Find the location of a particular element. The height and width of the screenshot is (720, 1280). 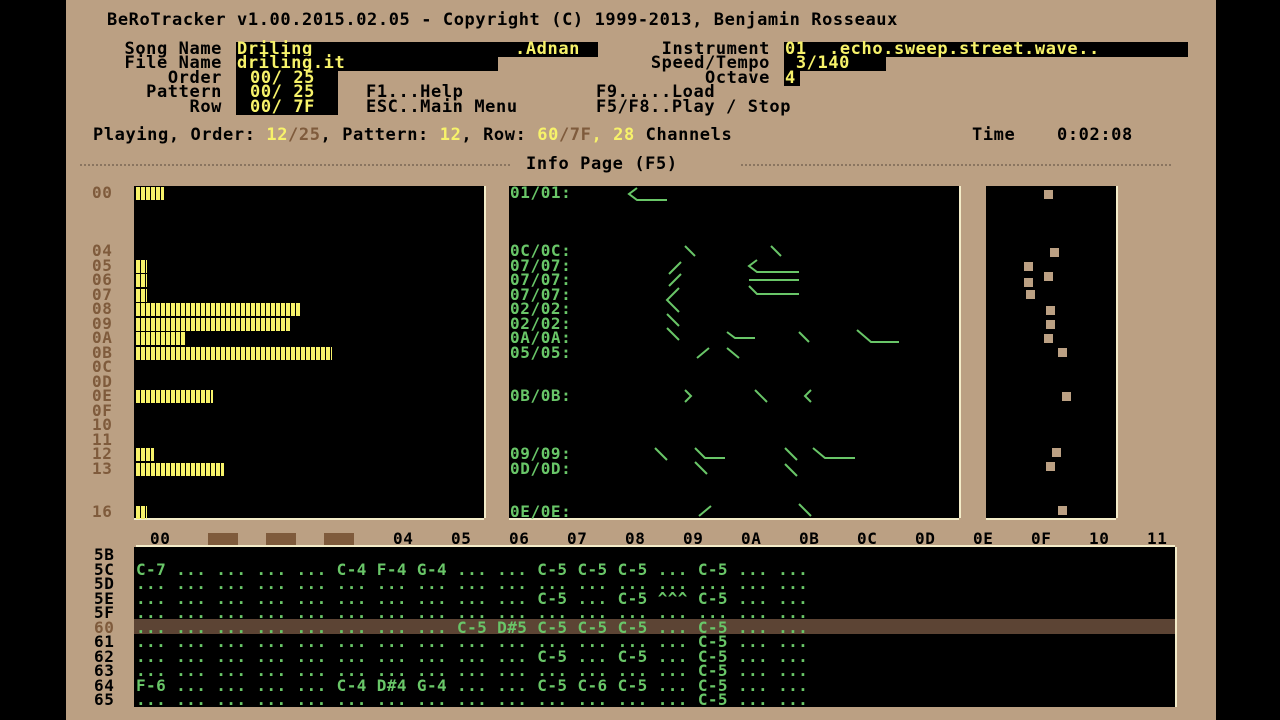

octave-field: 4 is located at coordinates (792, 78).